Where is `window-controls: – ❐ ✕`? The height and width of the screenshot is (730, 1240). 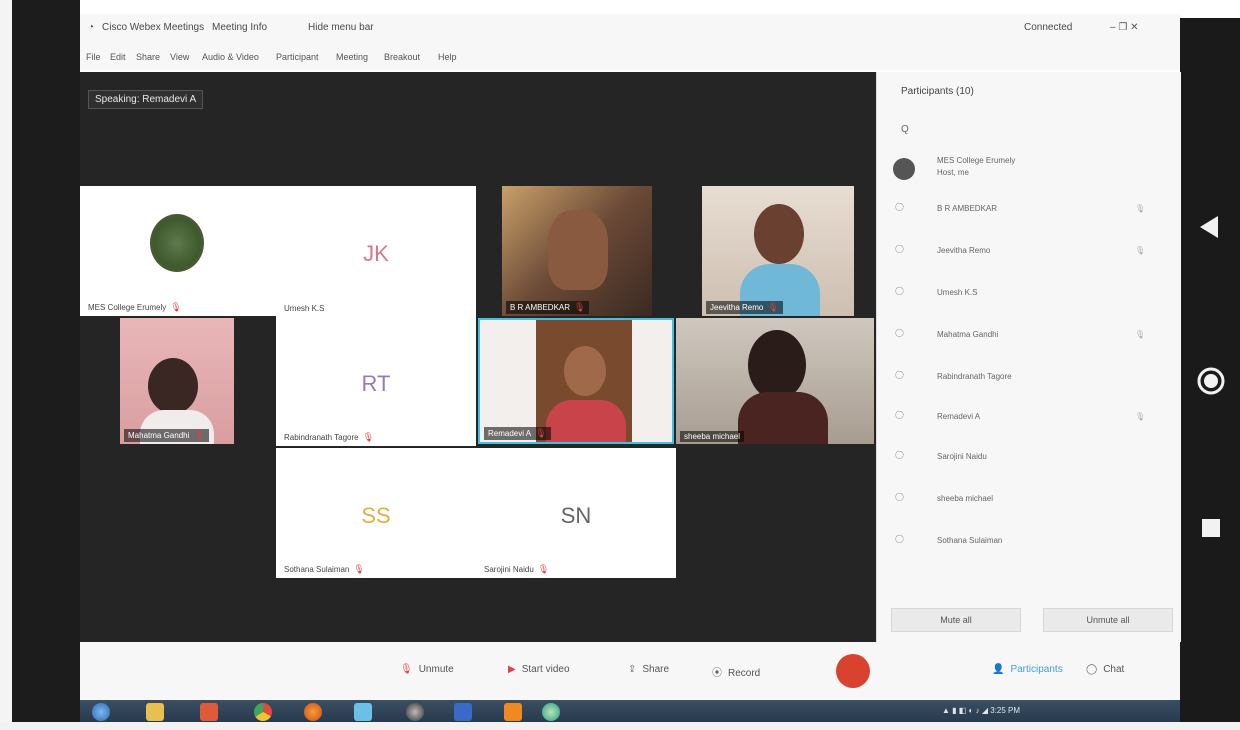 window-controls: – ❐ ✕ is located at coordinates (1124, 27).